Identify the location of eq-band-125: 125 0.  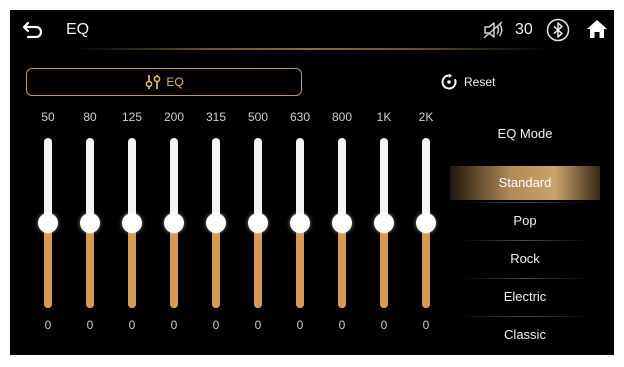
(132, 225).